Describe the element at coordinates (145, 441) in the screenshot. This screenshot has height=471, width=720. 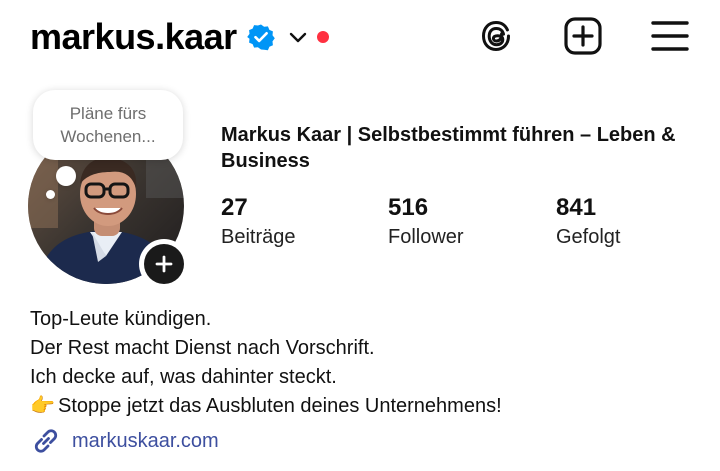
I see `website-link-text: markuskaar.com` at that location.